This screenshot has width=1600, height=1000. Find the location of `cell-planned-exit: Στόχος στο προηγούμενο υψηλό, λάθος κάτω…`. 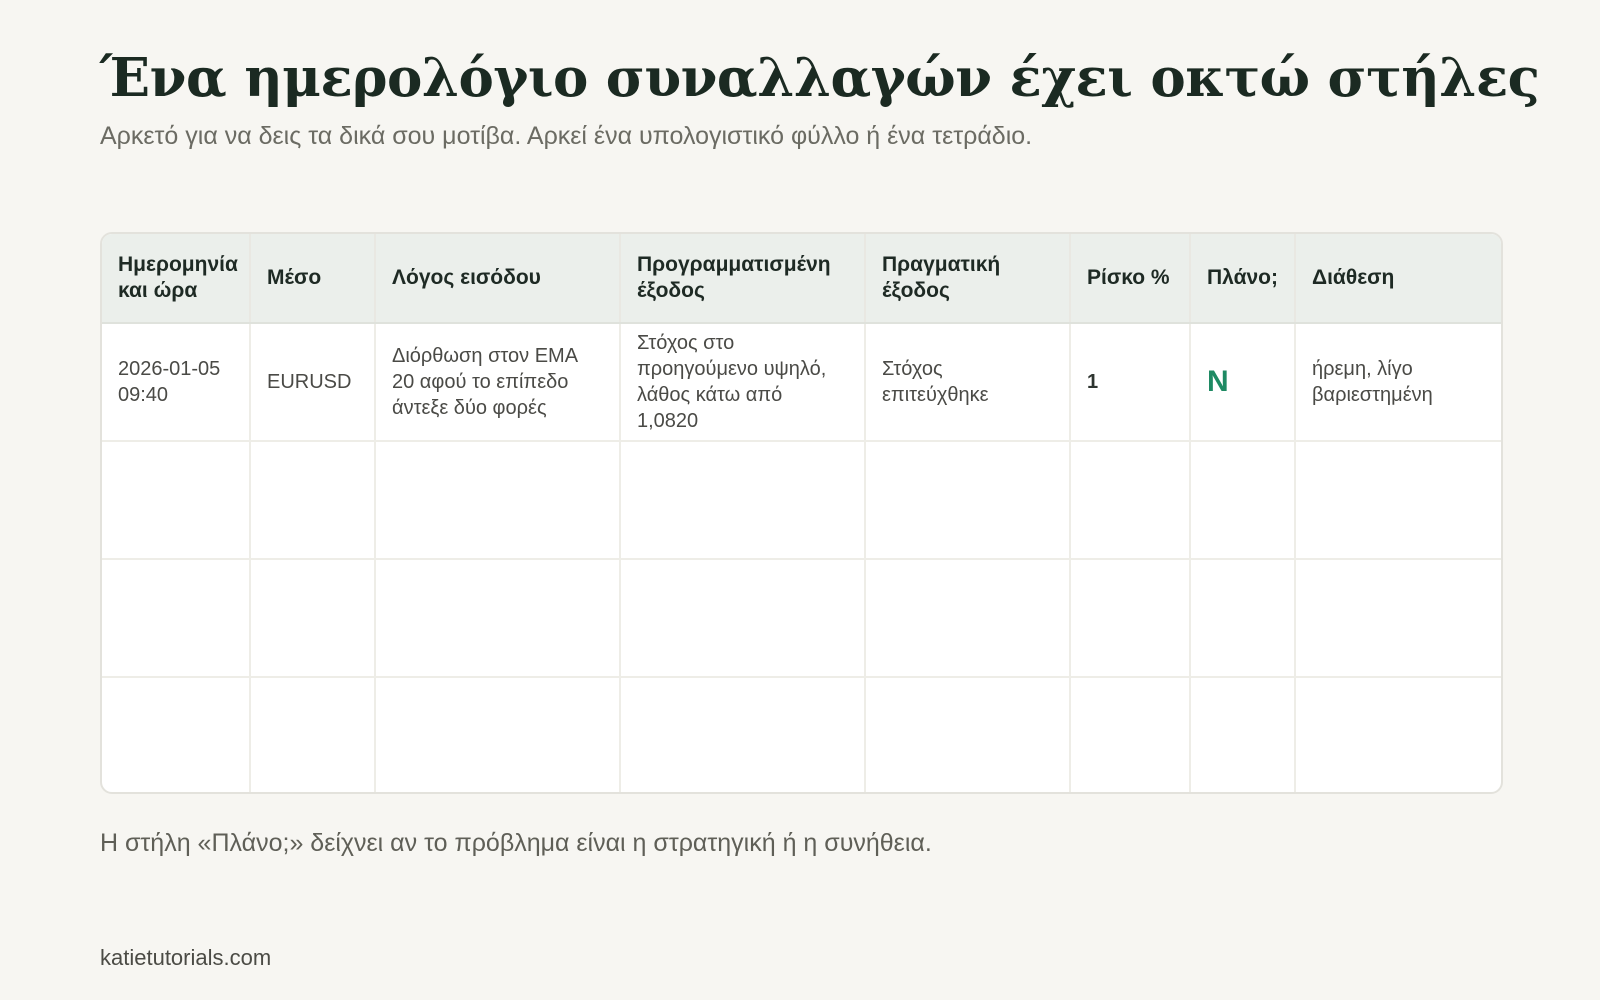

cell-planned-exit: Στόχος στο προηγούμενο υψηλό, λάθος κάτω… is located at coordinates (743, 382).